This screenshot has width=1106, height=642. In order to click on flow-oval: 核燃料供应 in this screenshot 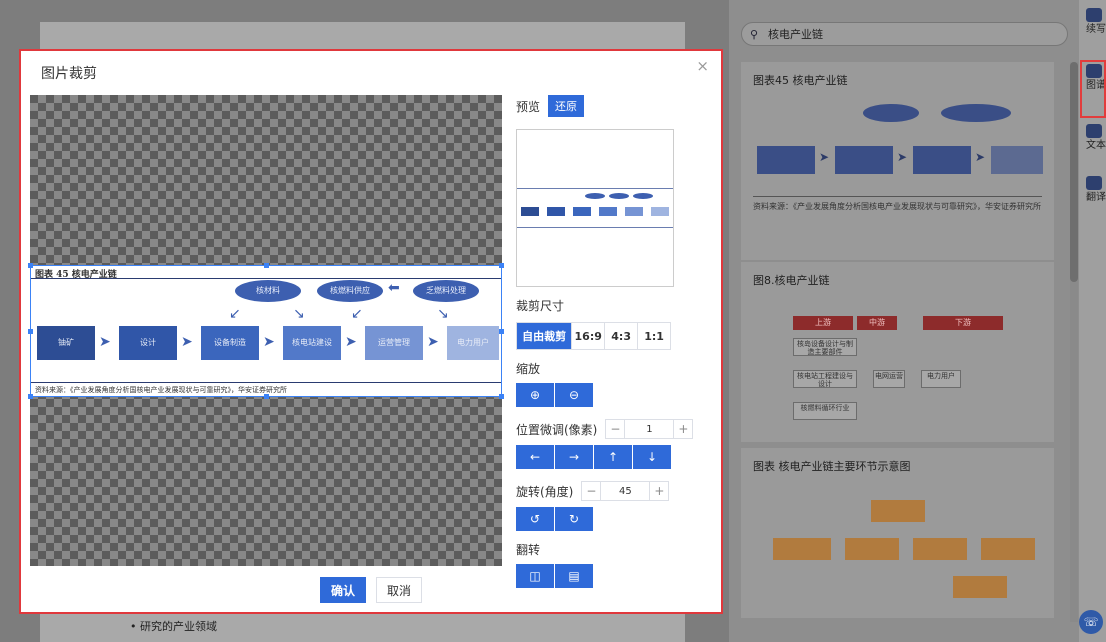, I will do `click(350, 291)`.